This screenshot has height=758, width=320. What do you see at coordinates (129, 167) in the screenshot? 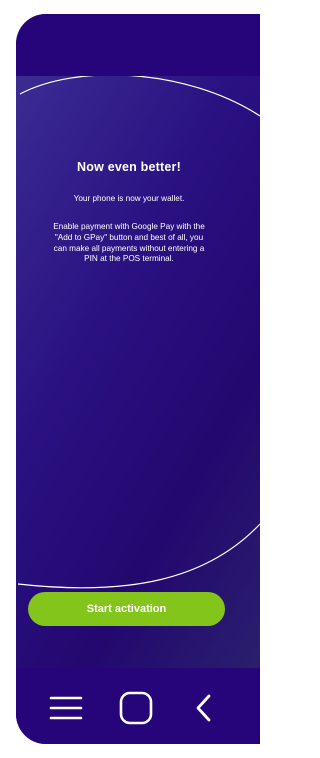
I see `promo-title: Now even better!` at bounding box center [129, 167].